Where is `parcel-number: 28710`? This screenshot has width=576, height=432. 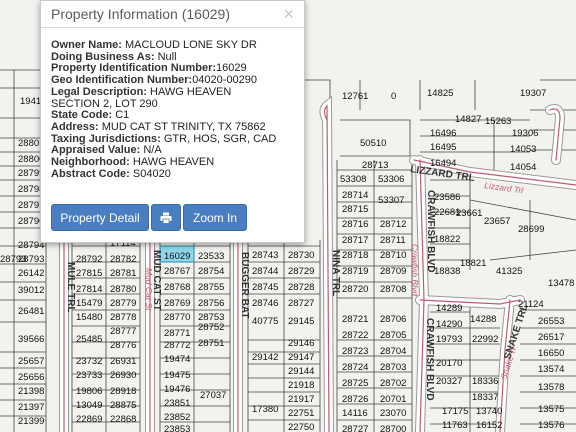
parcel-number: 28710 is located at coordinates (393, 255).